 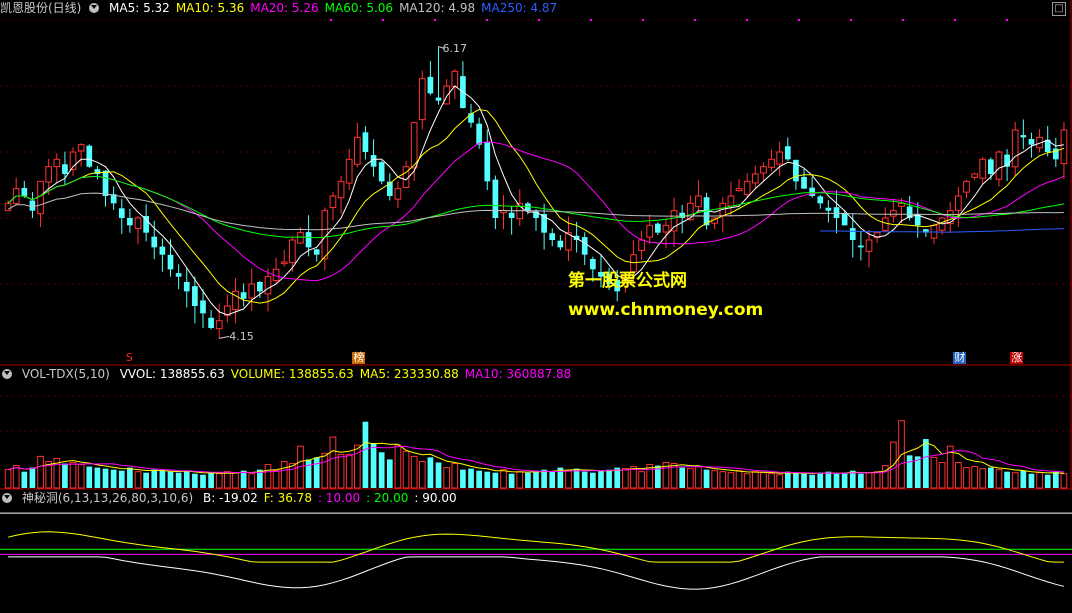 What do you see at coordinates (129, 358) in the screenshot?
I see `signal-sell-marker: S` at bounding box center [129, 358].